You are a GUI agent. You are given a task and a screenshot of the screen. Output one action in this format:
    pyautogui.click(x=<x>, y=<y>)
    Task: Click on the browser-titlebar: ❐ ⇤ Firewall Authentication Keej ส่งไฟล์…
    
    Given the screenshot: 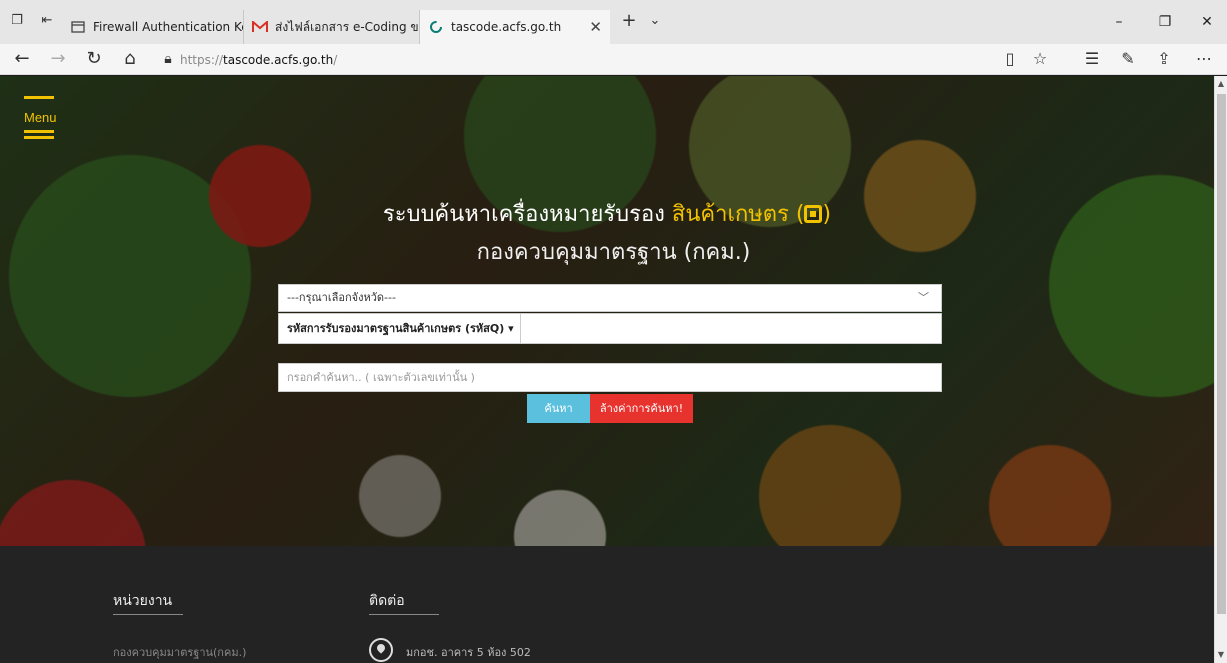 What is the action you would take?
    pyautogui.click(x=613, y=22)
    